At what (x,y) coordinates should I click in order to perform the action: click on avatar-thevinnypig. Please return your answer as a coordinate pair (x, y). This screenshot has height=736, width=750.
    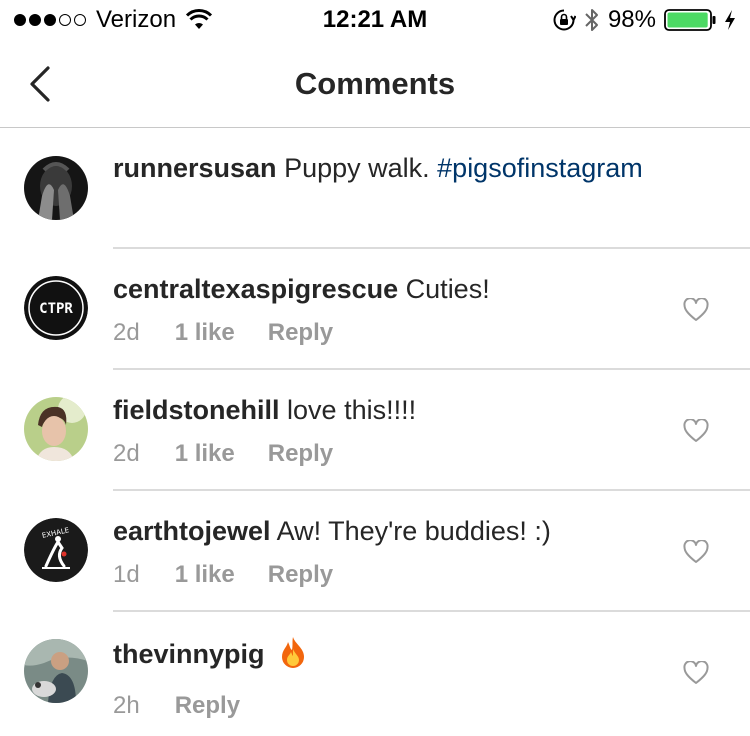
    Looking at the image, I should click on (56, 671).